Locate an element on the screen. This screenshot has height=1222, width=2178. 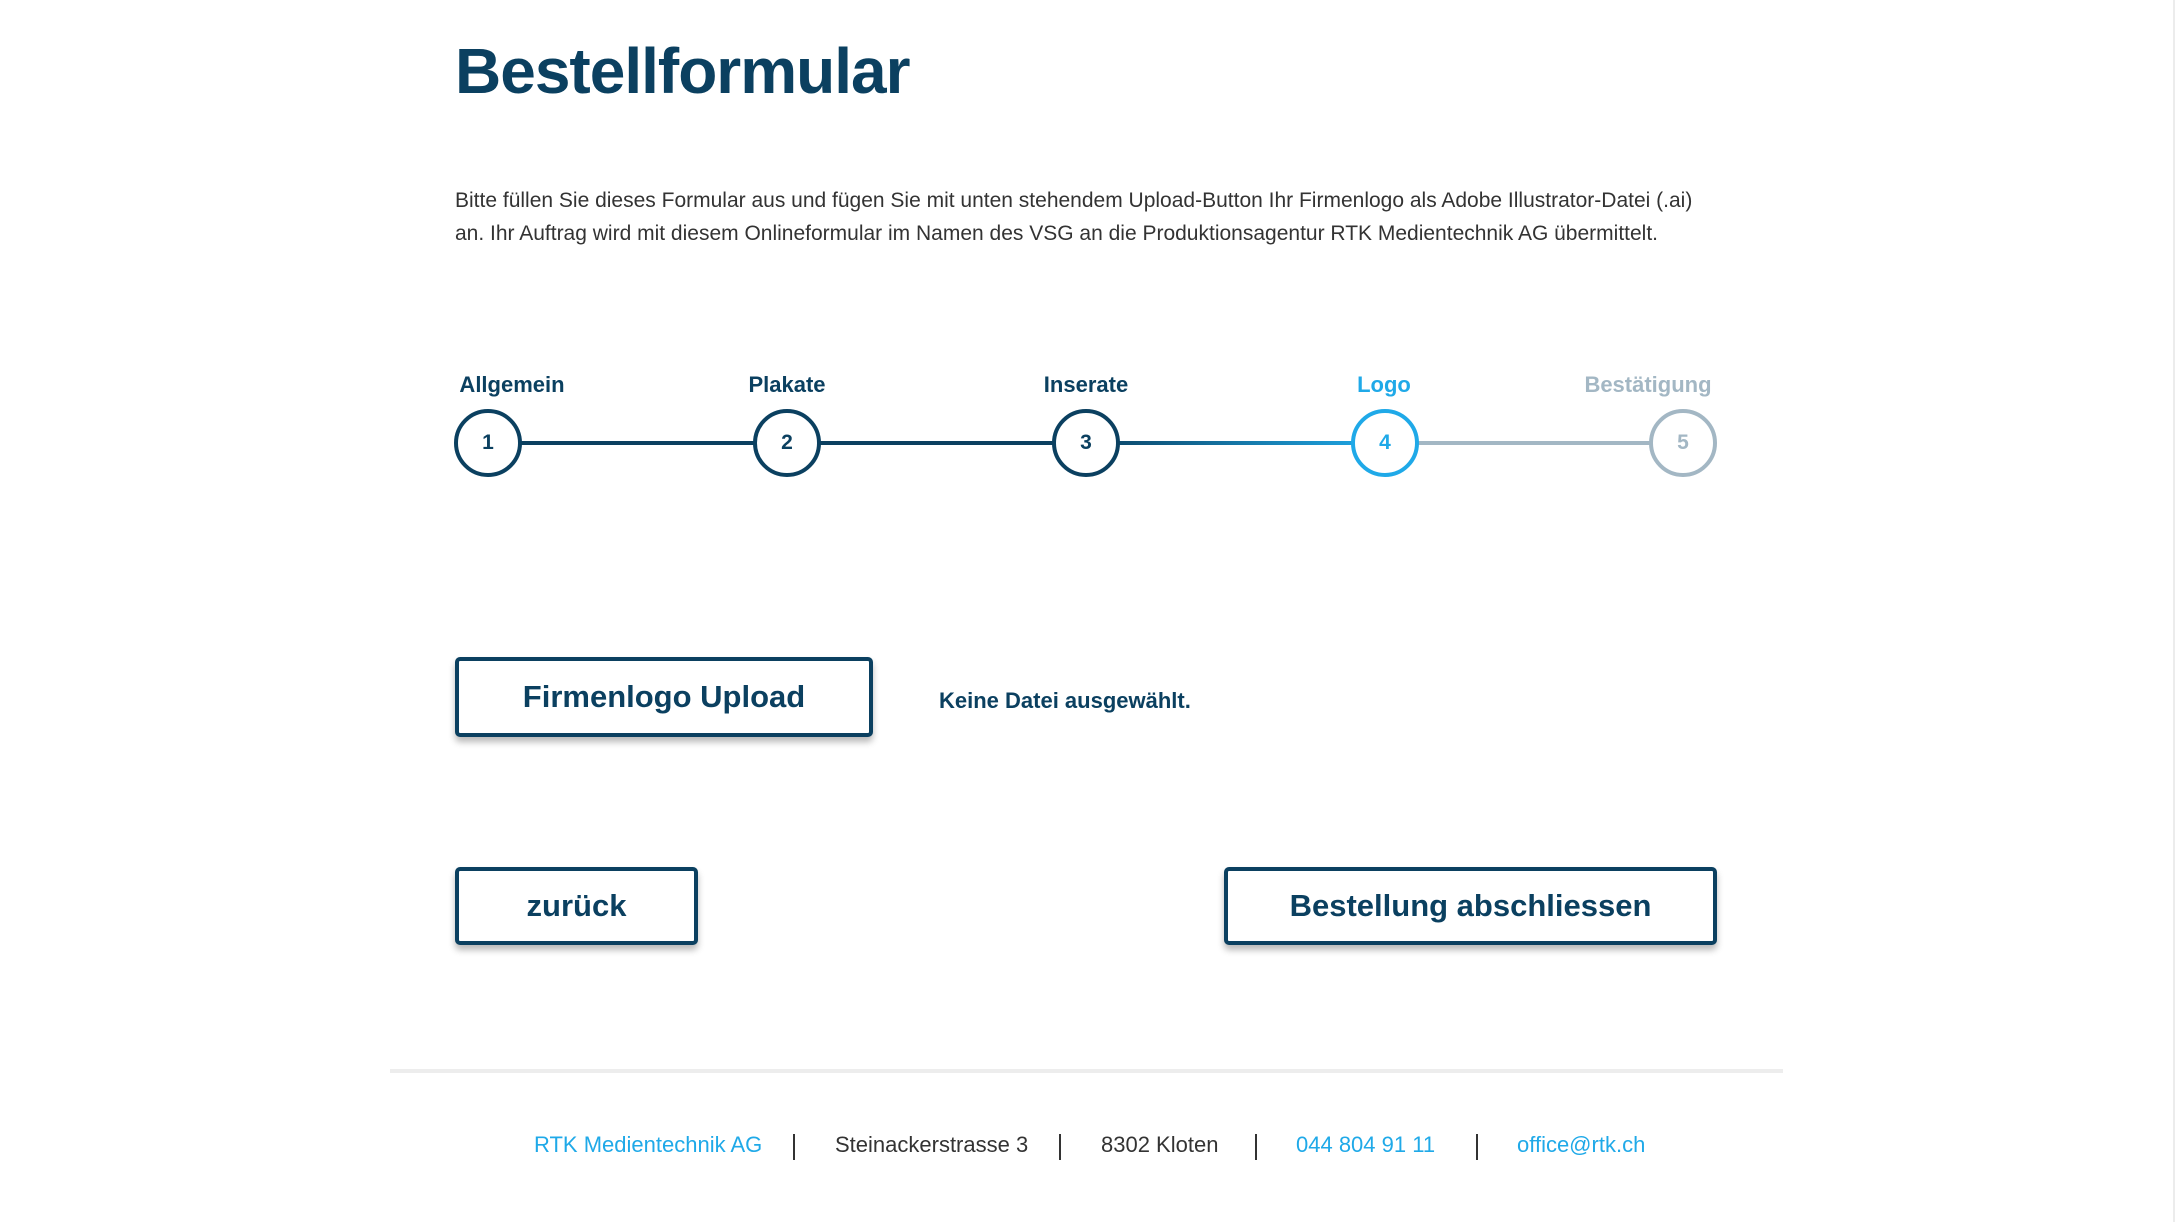
step-label-plakate: Plakate is located at coordinates (787, 384).